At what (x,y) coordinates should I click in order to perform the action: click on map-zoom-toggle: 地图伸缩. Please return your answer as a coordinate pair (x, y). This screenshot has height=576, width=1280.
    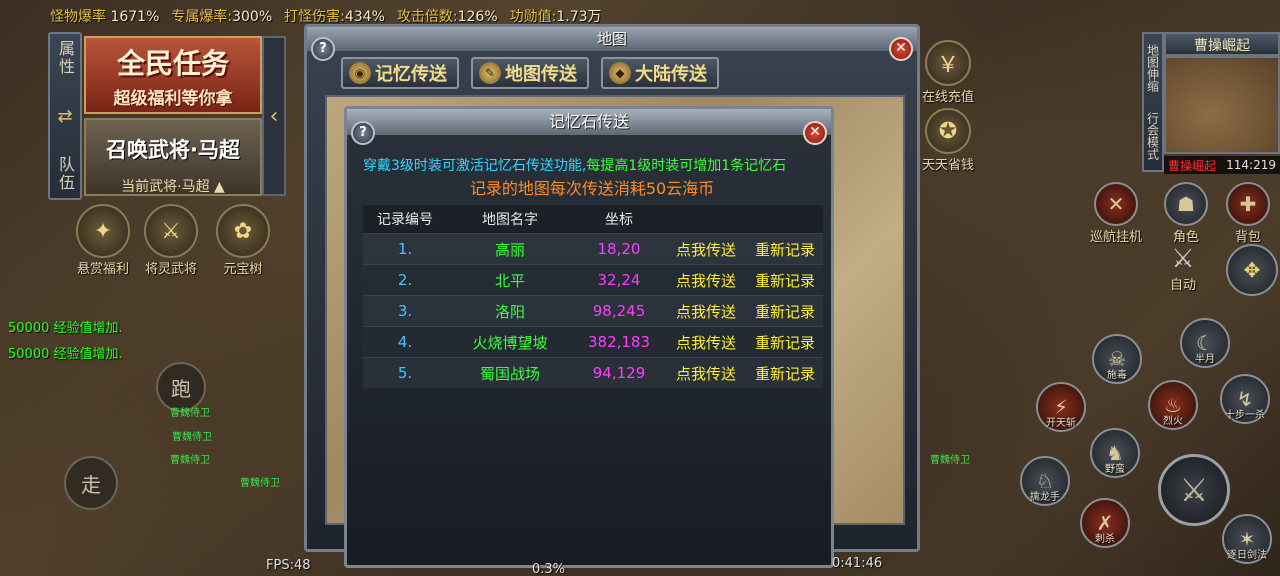
    Looking at the image, I should click on (1153, 68).